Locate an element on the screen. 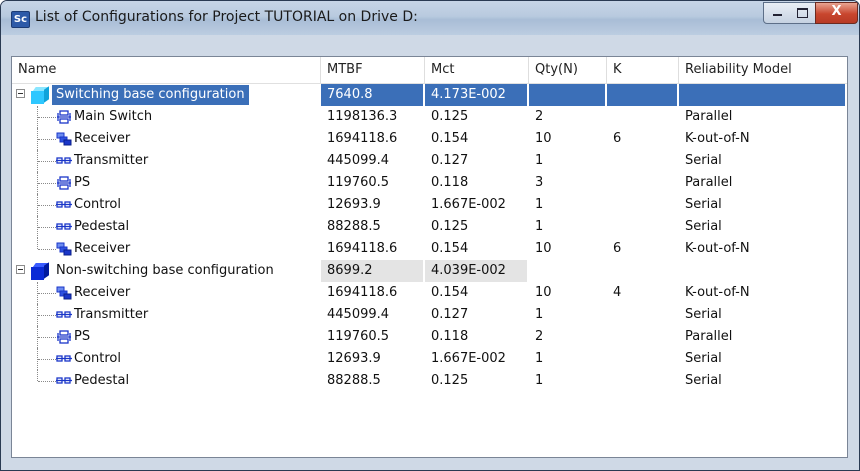  minimize-button is located at coordinates (777, 13).